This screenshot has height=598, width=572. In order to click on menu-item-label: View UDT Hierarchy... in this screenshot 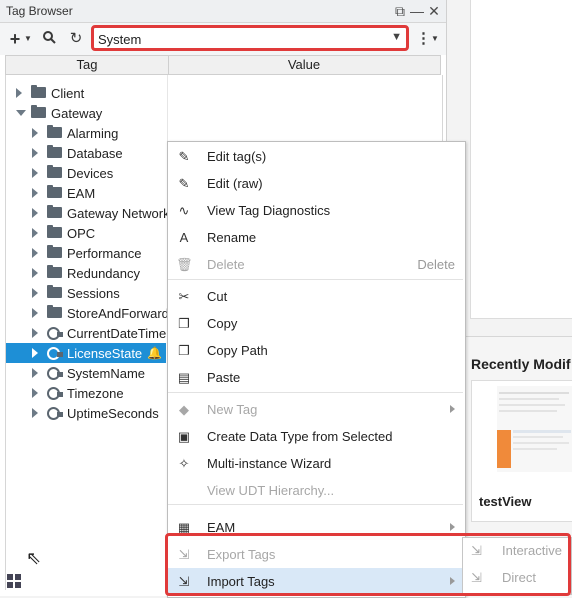, I will do `click(271, 490)`.